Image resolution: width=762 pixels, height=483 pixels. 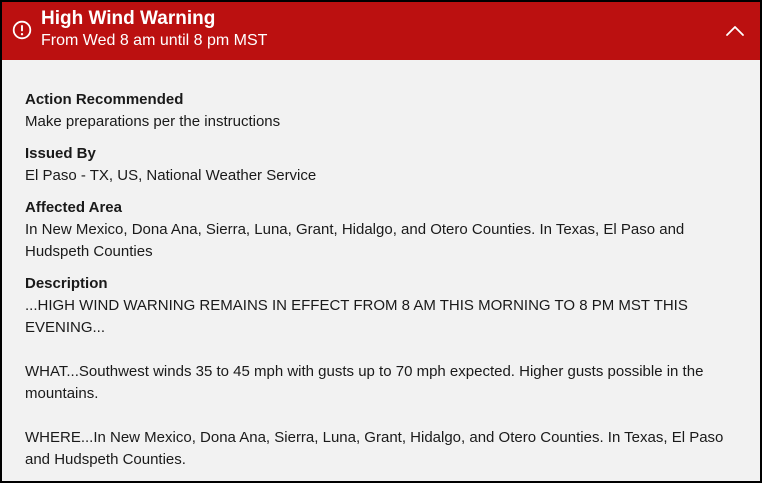 What do you see at coordinates (66, 283) in the screenshot?
I see `description-label: Description` at bounding box center [66, 283].